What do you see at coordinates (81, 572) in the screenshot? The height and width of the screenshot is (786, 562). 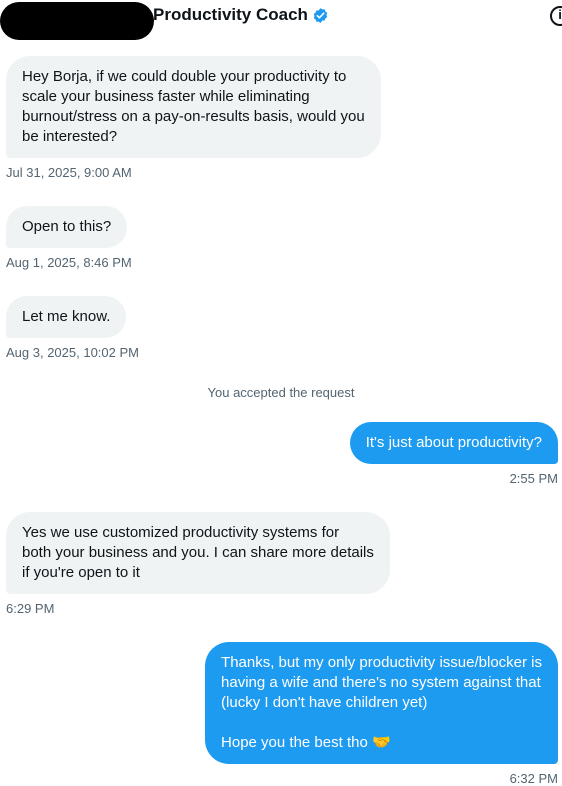 I see `message-line: if you're open to it` at bounding box center [81, 572].